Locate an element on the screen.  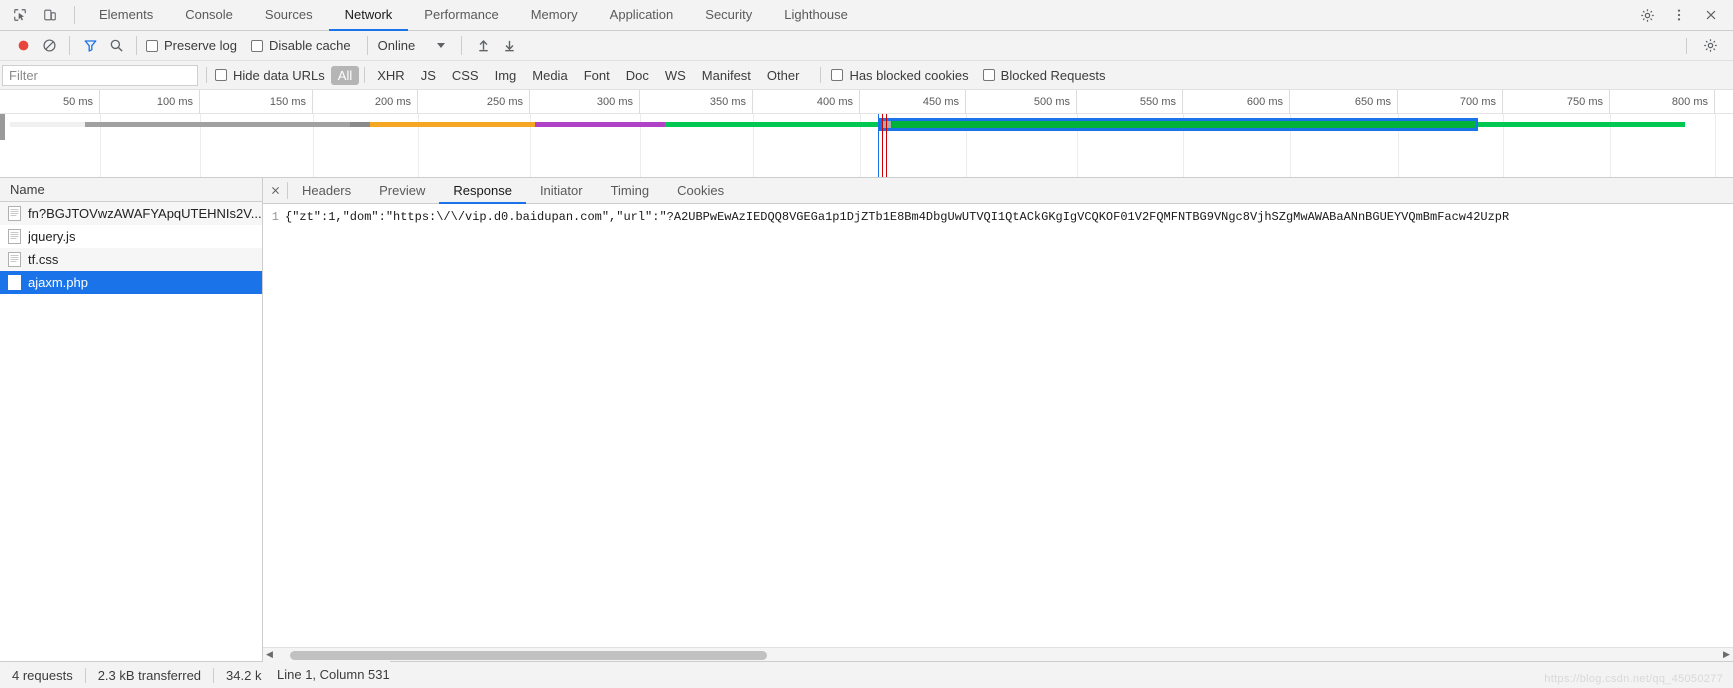
scrollbar-track is located at coordinates (998, 655).